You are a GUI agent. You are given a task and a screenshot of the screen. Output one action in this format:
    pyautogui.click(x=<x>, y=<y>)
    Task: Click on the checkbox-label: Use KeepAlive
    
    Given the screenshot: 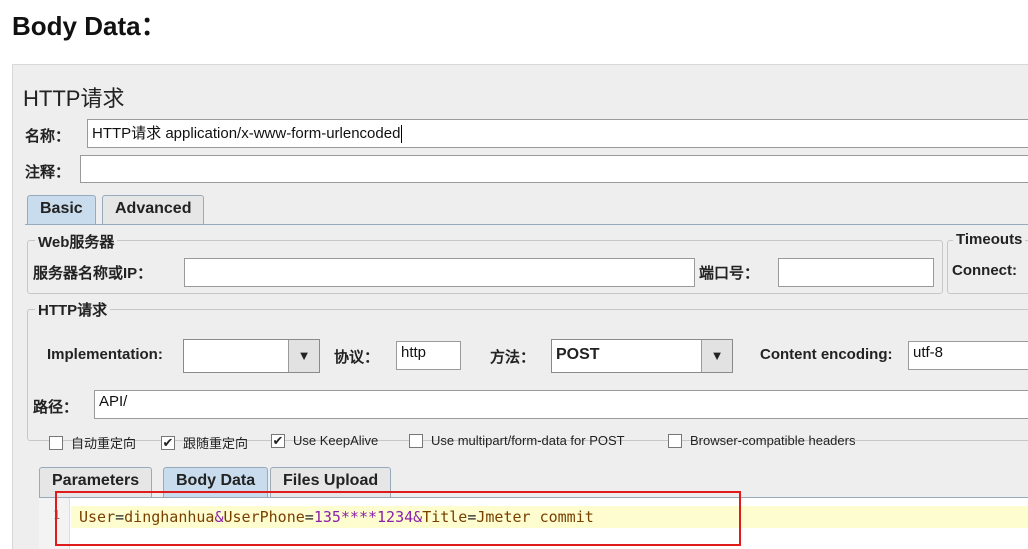 What is the action you would take?
    pyautogui.click(x=336, y=440)
    